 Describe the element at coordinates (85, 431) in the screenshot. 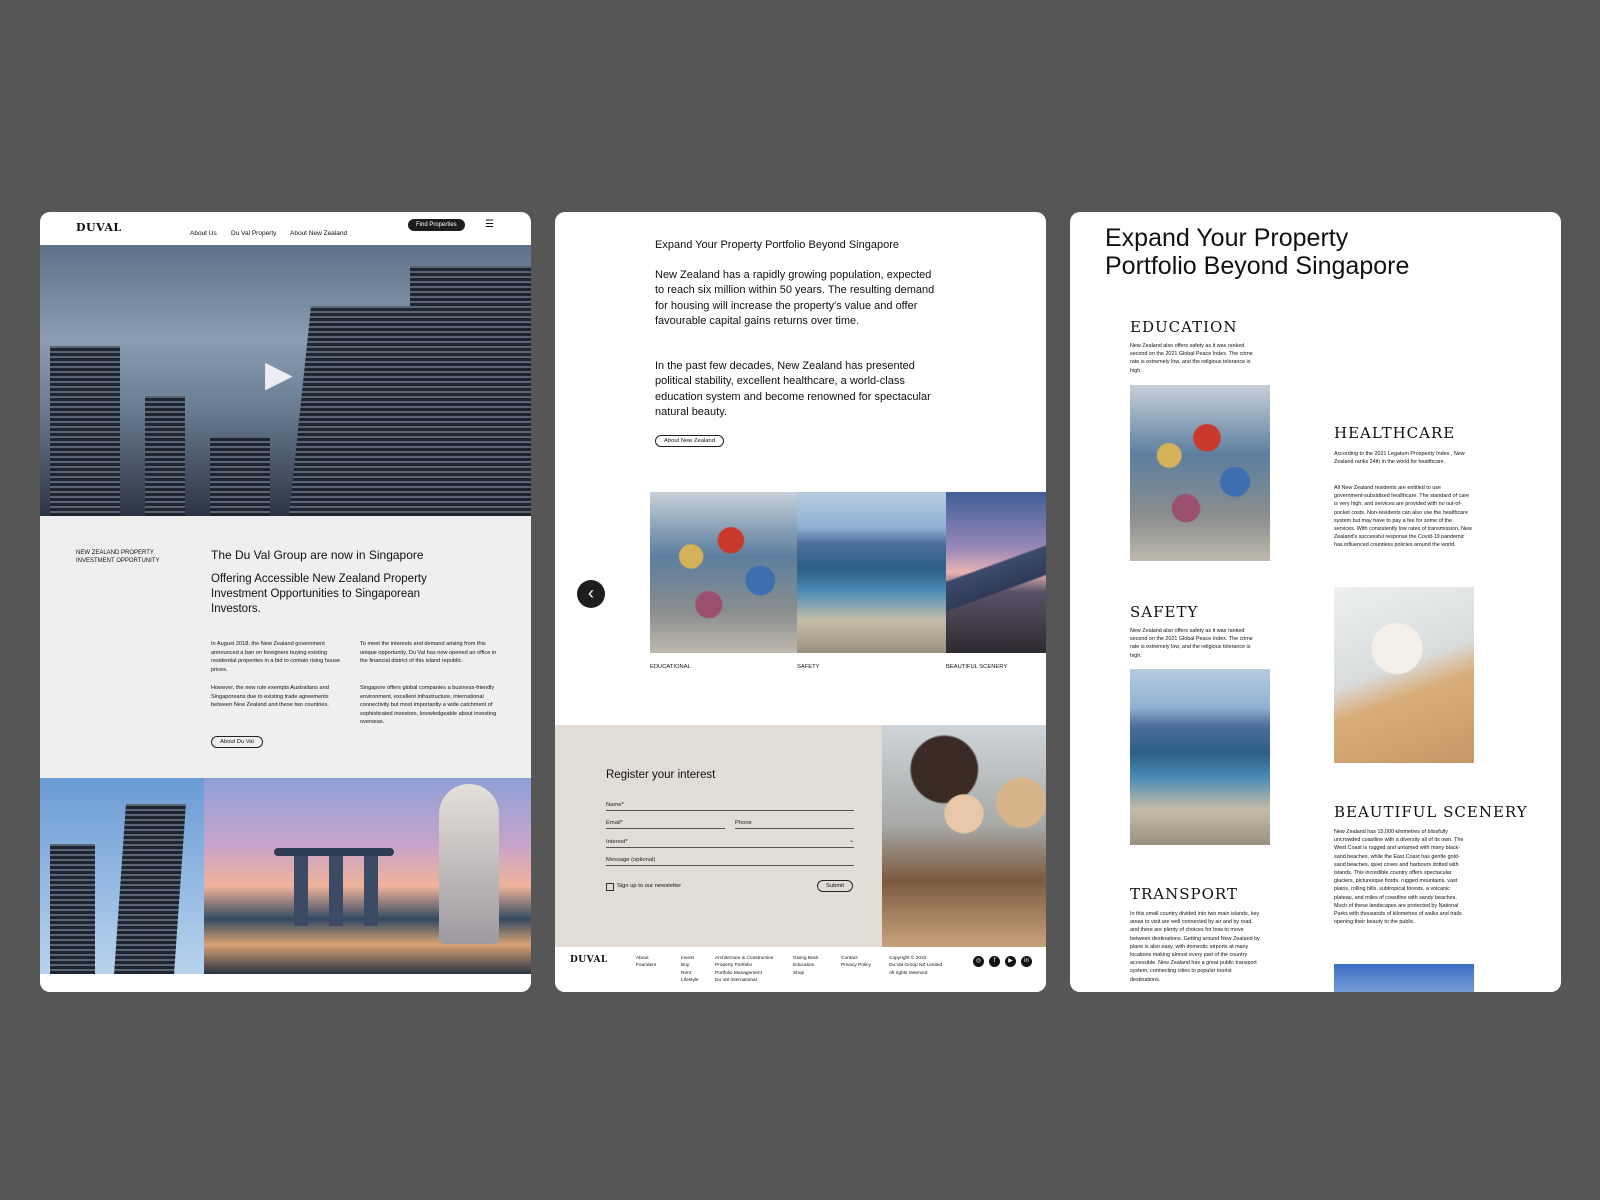

I see `skyscraper-image` at that location.